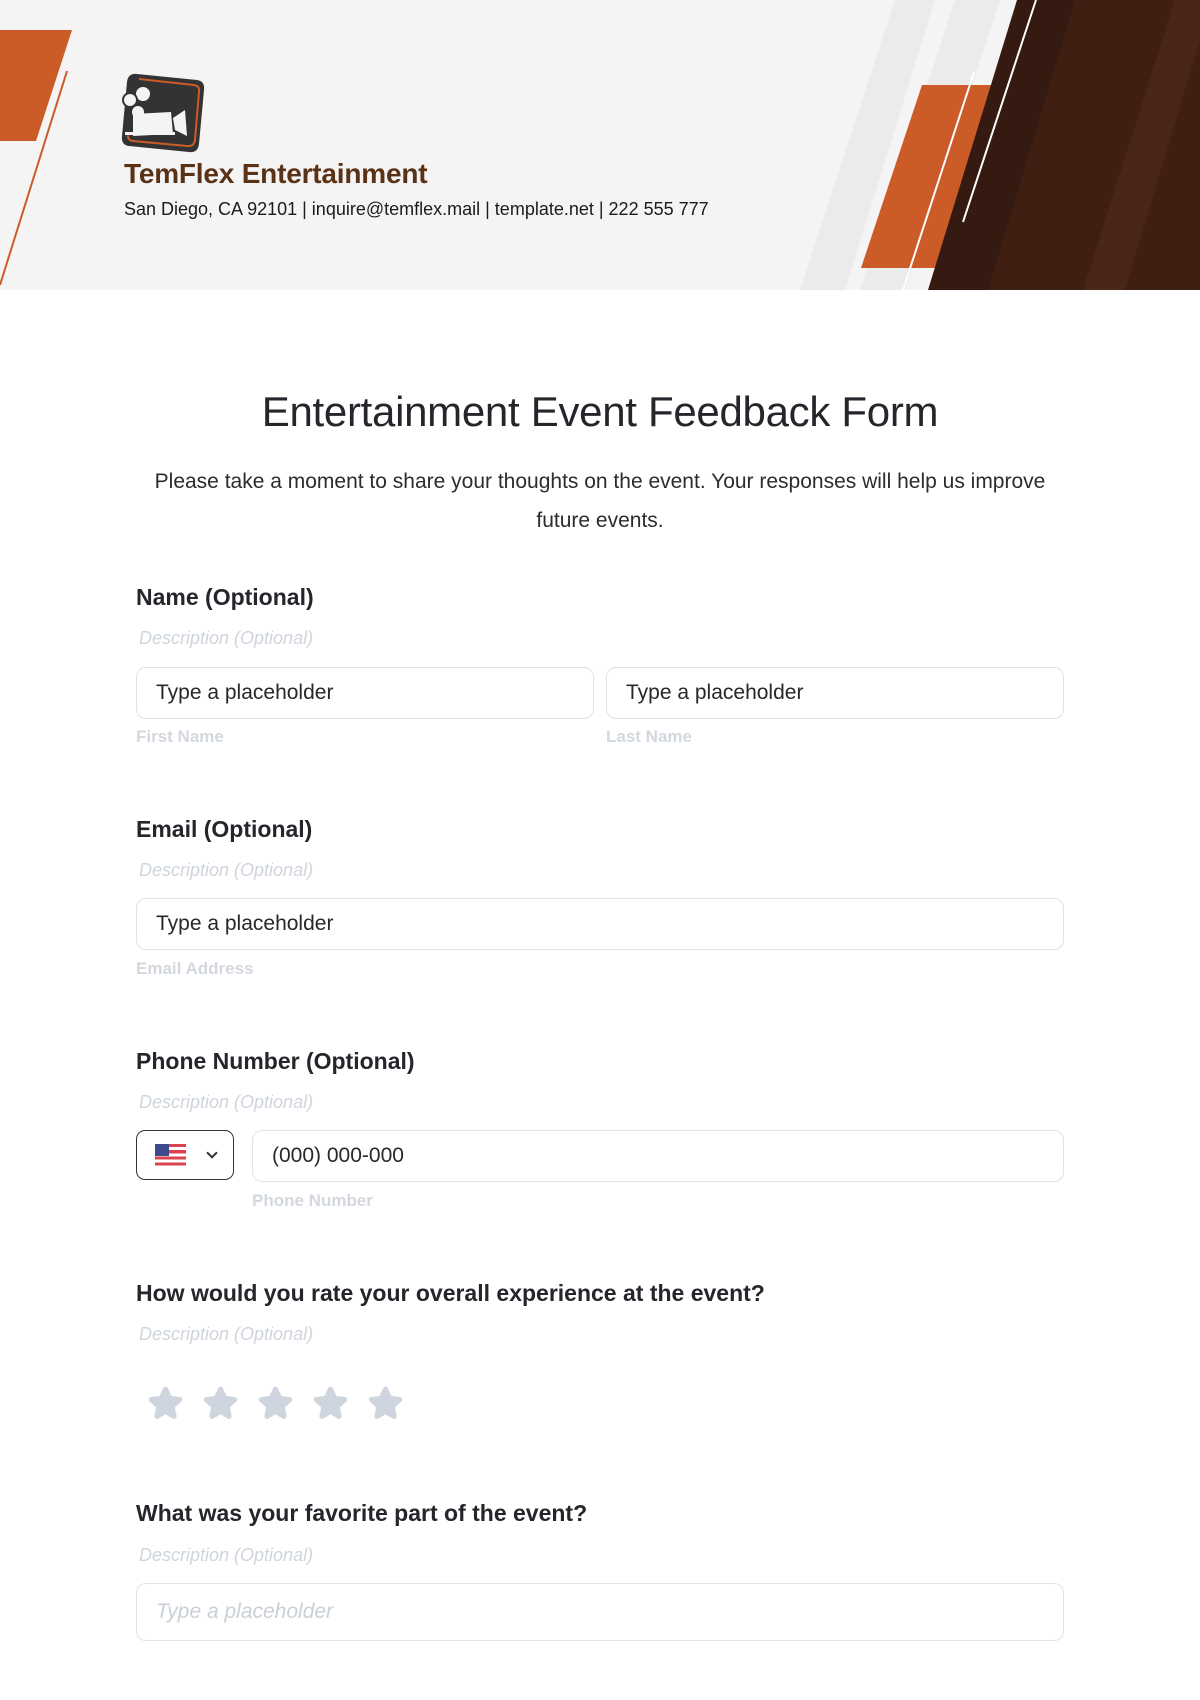 The height and width of the screenshot is (1700, 1200). Describe the element at coordinates (658, 1156) in the screenshot. I see `phone-input: (000) 000-000` at that location.